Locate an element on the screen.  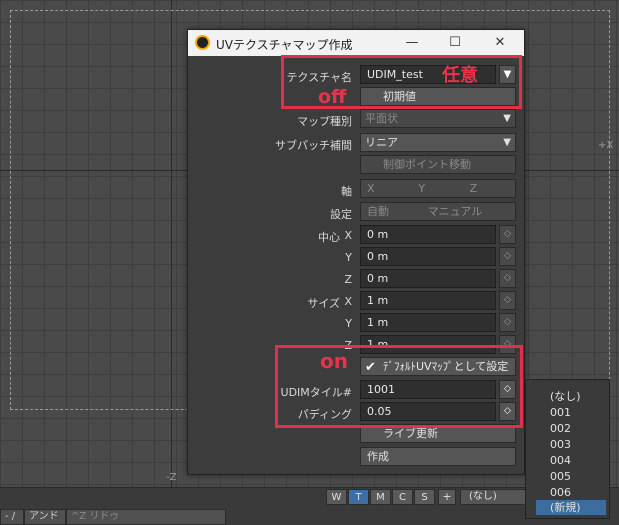
view-button-m: M is located at coordinates (380, 497).